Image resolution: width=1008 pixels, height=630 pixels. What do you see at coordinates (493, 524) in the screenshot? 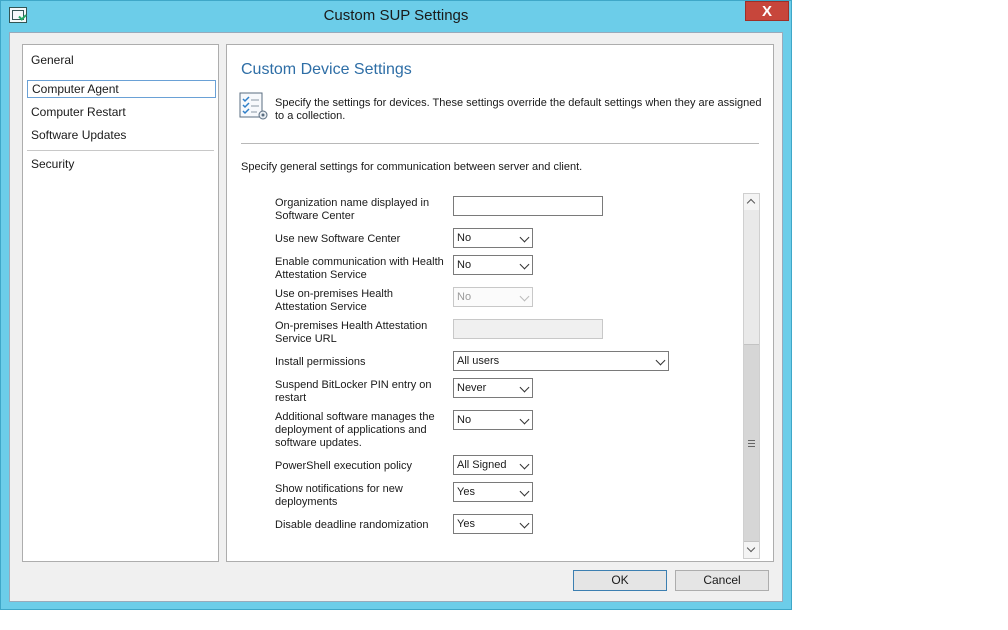
I see `deadline-randomization-select: Yes` at bounding box center [493, 524].